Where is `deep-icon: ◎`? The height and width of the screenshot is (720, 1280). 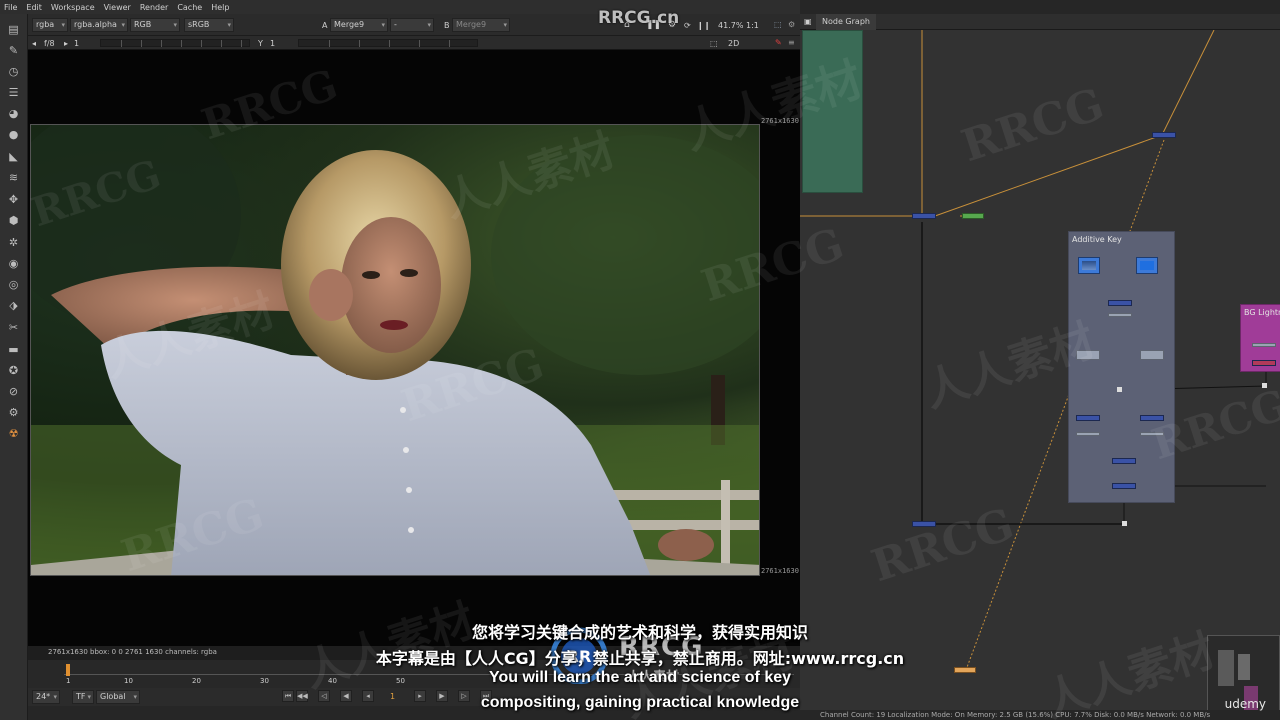 deep-icon: ◎ is located at coordinates (13, 284).